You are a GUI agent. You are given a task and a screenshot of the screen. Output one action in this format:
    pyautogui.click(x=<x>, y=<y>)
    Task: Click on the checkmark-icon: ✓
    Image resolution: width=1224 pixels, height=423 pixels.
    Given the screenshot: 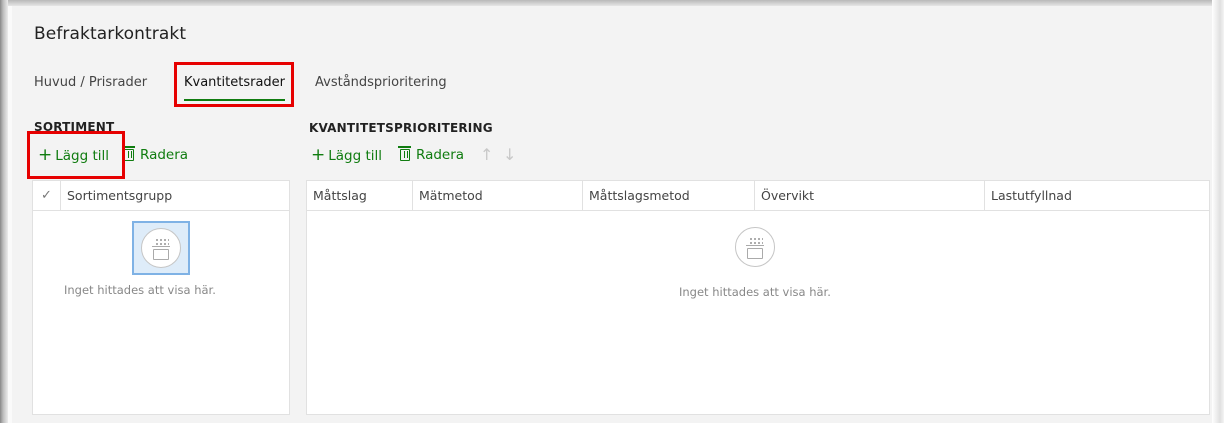 What is the action you would take?
    pyautogui.click(x=47, y=195)
    